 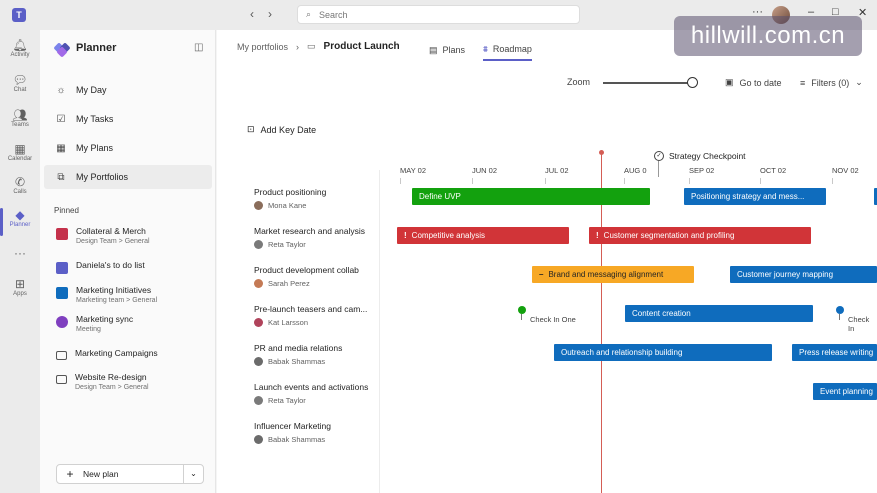 I want to click on apps-icon: ⊞, so click(x=20, y=284).